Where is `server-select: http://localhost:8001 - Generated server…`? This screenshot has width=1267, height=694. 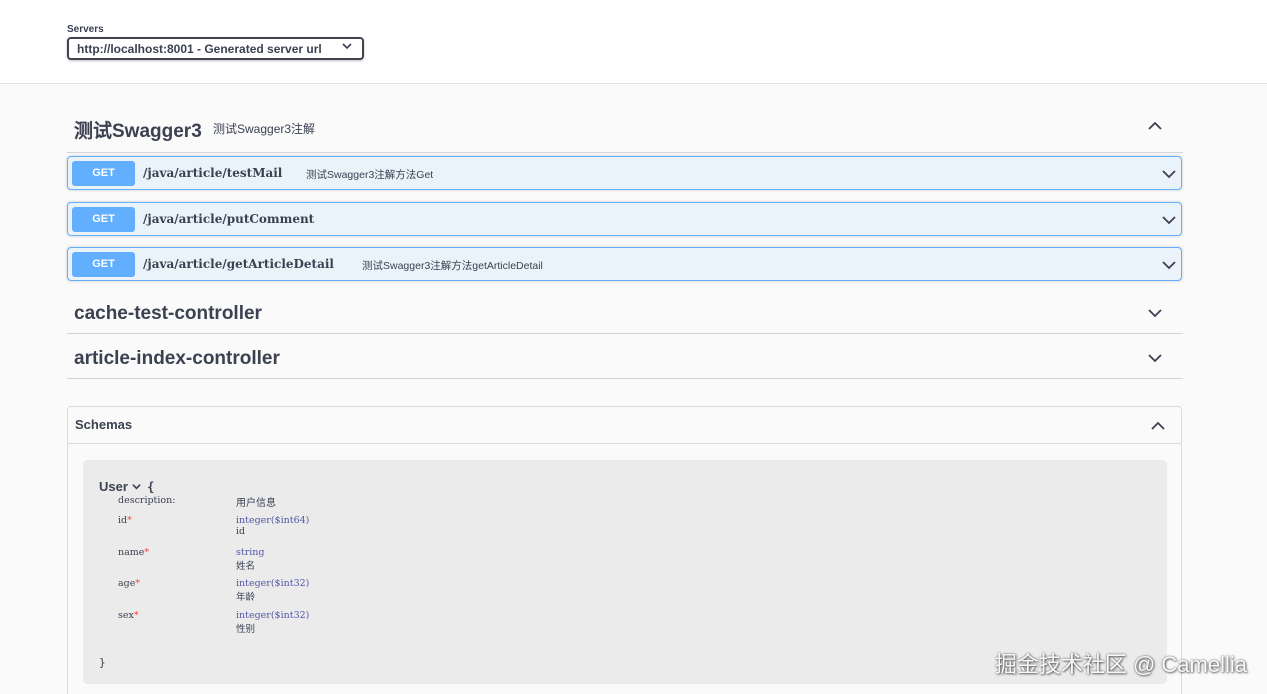 server-select: http://localhost:8001 - Generated server… is located at coordinates (215, 48).